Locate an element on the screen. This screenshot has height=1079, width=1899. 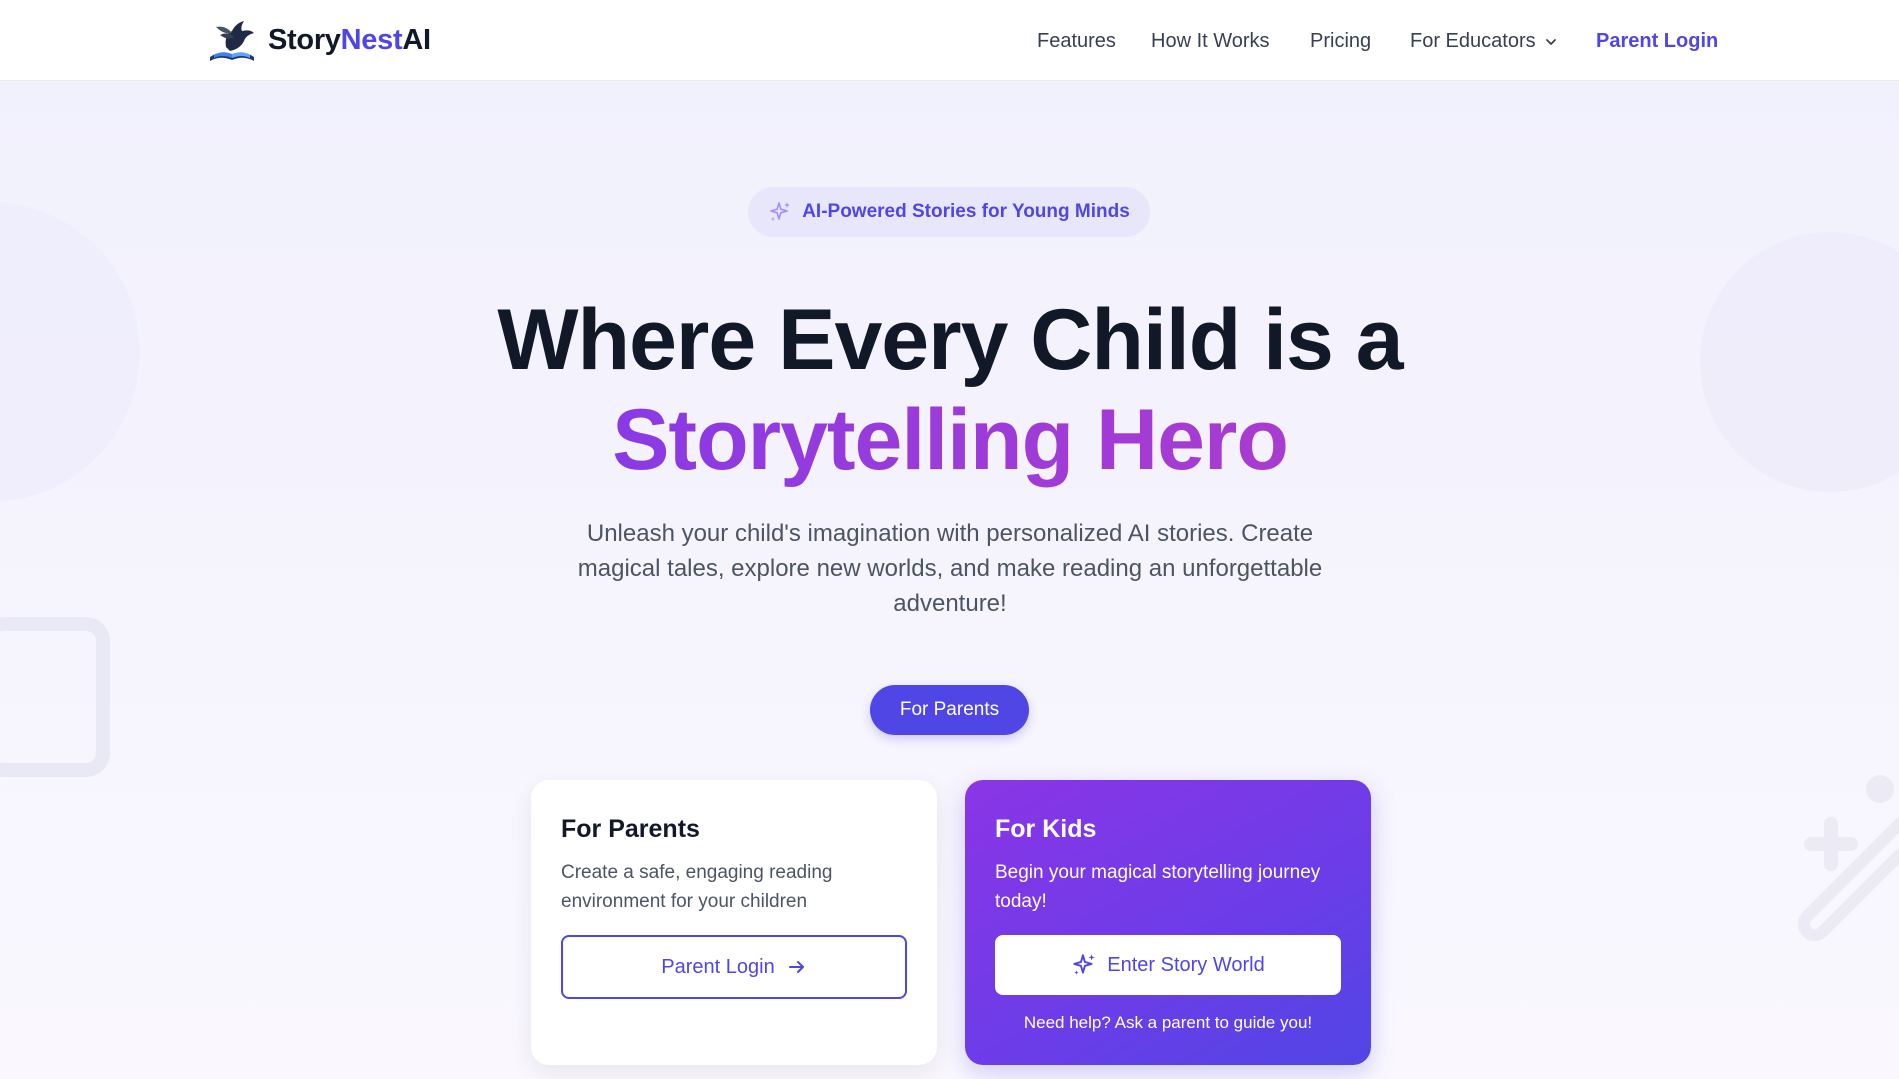
bird-on-book-icon is located at coordinates (232, 41).